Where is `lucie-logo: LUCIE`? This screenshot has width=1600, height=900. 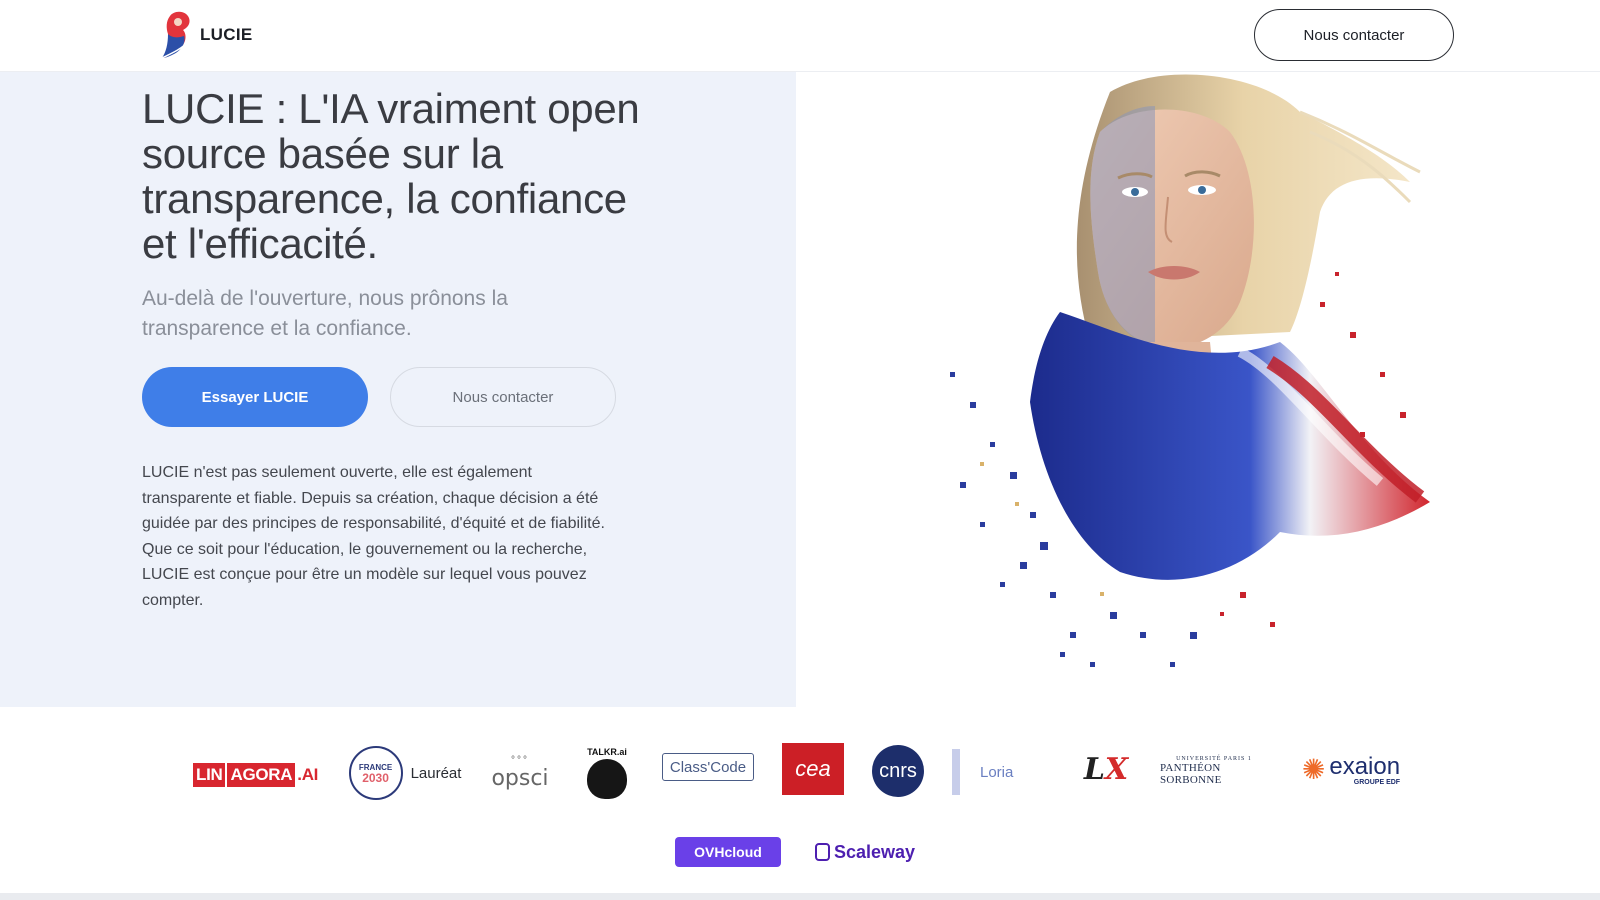
lucie-logo: LUCIE is located at coordinates (204, 35).